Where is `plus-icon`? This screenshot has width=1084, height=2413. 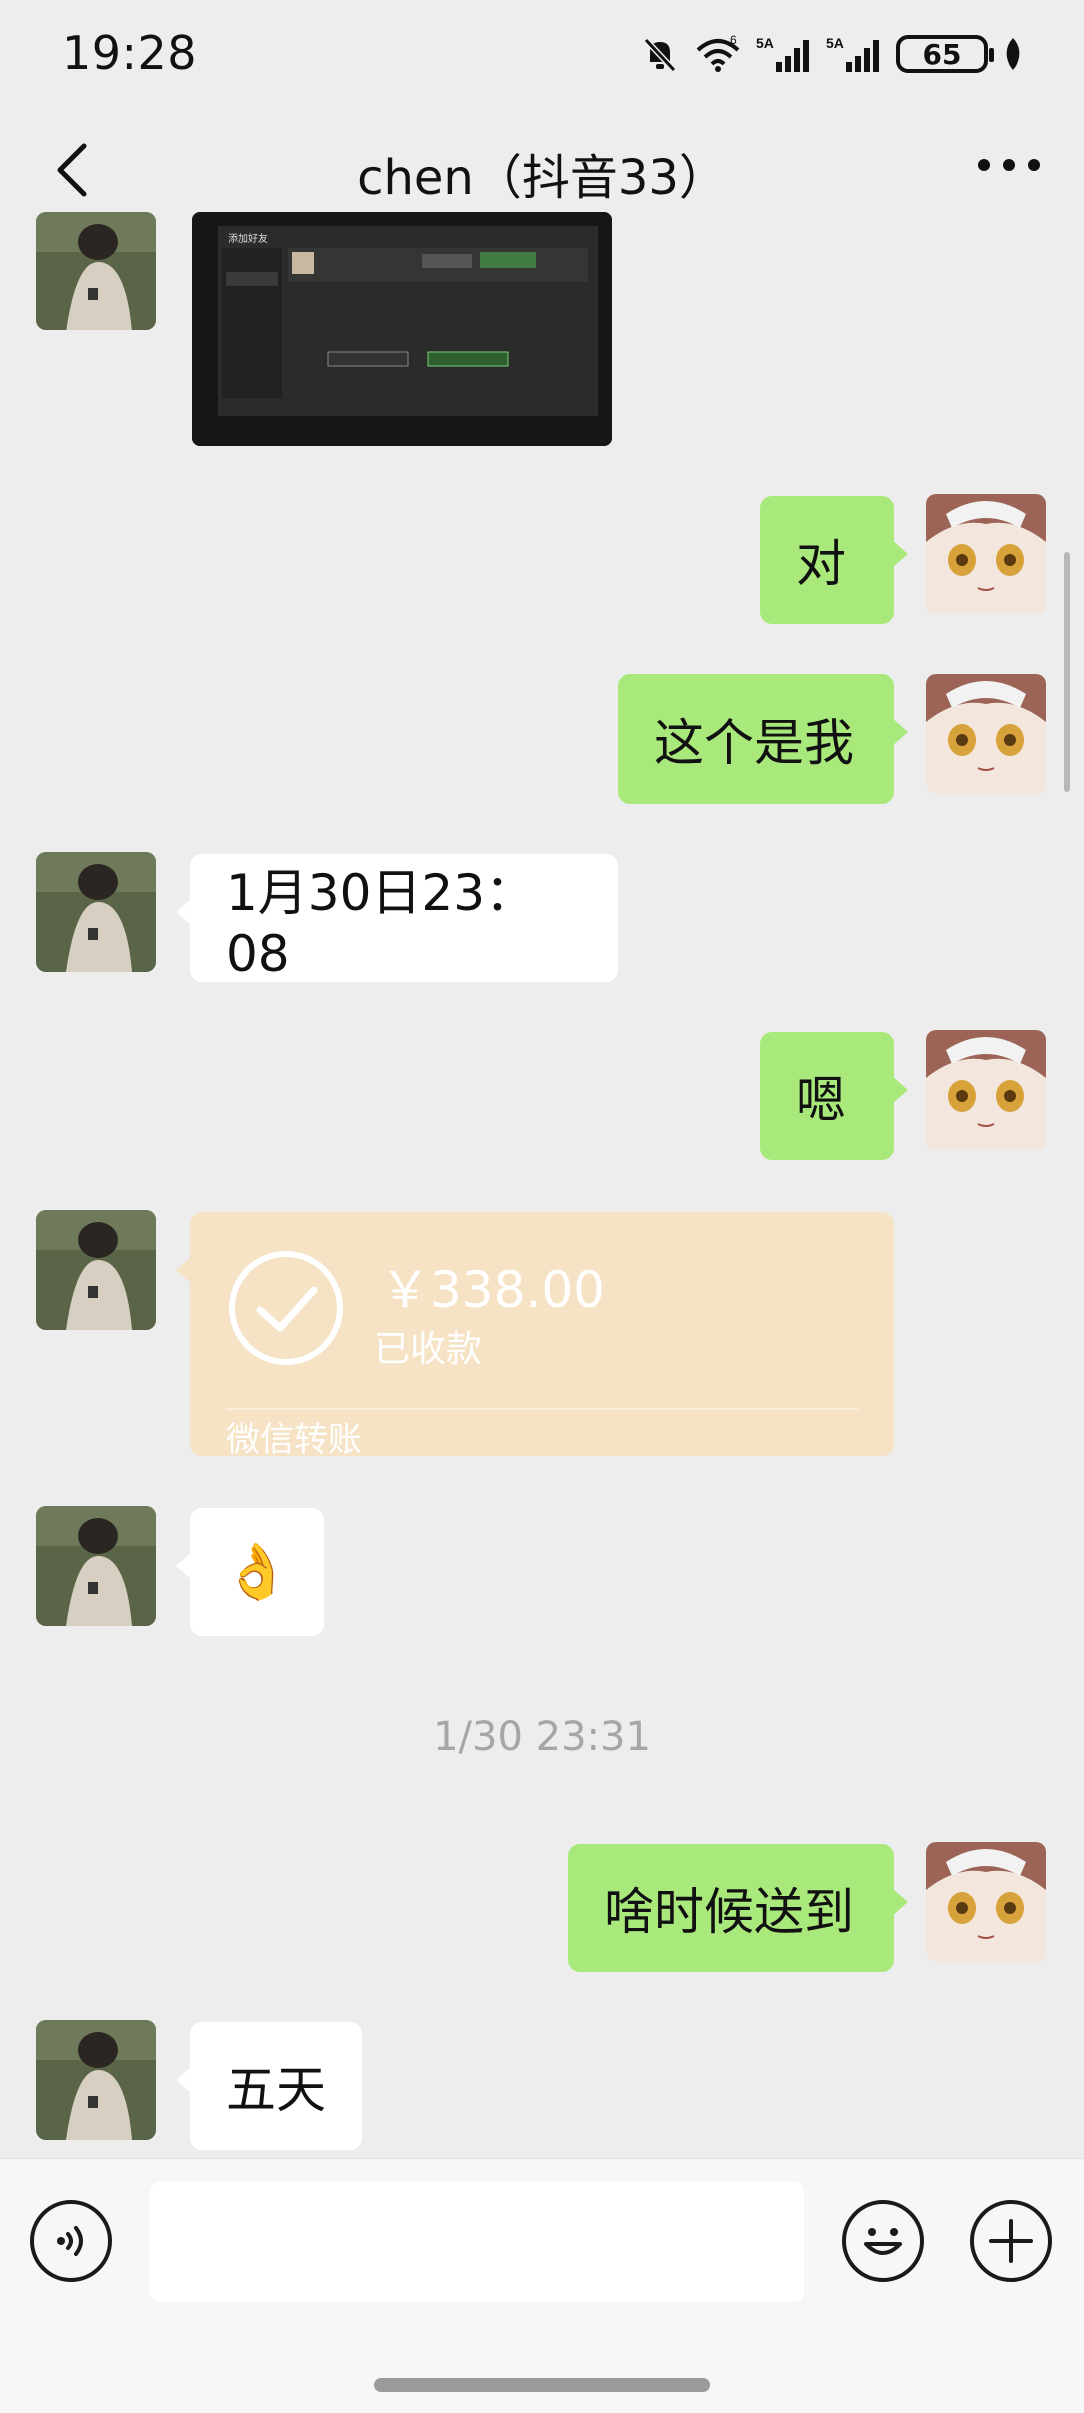 plus-icon is located at coordinates (1011, 2241).